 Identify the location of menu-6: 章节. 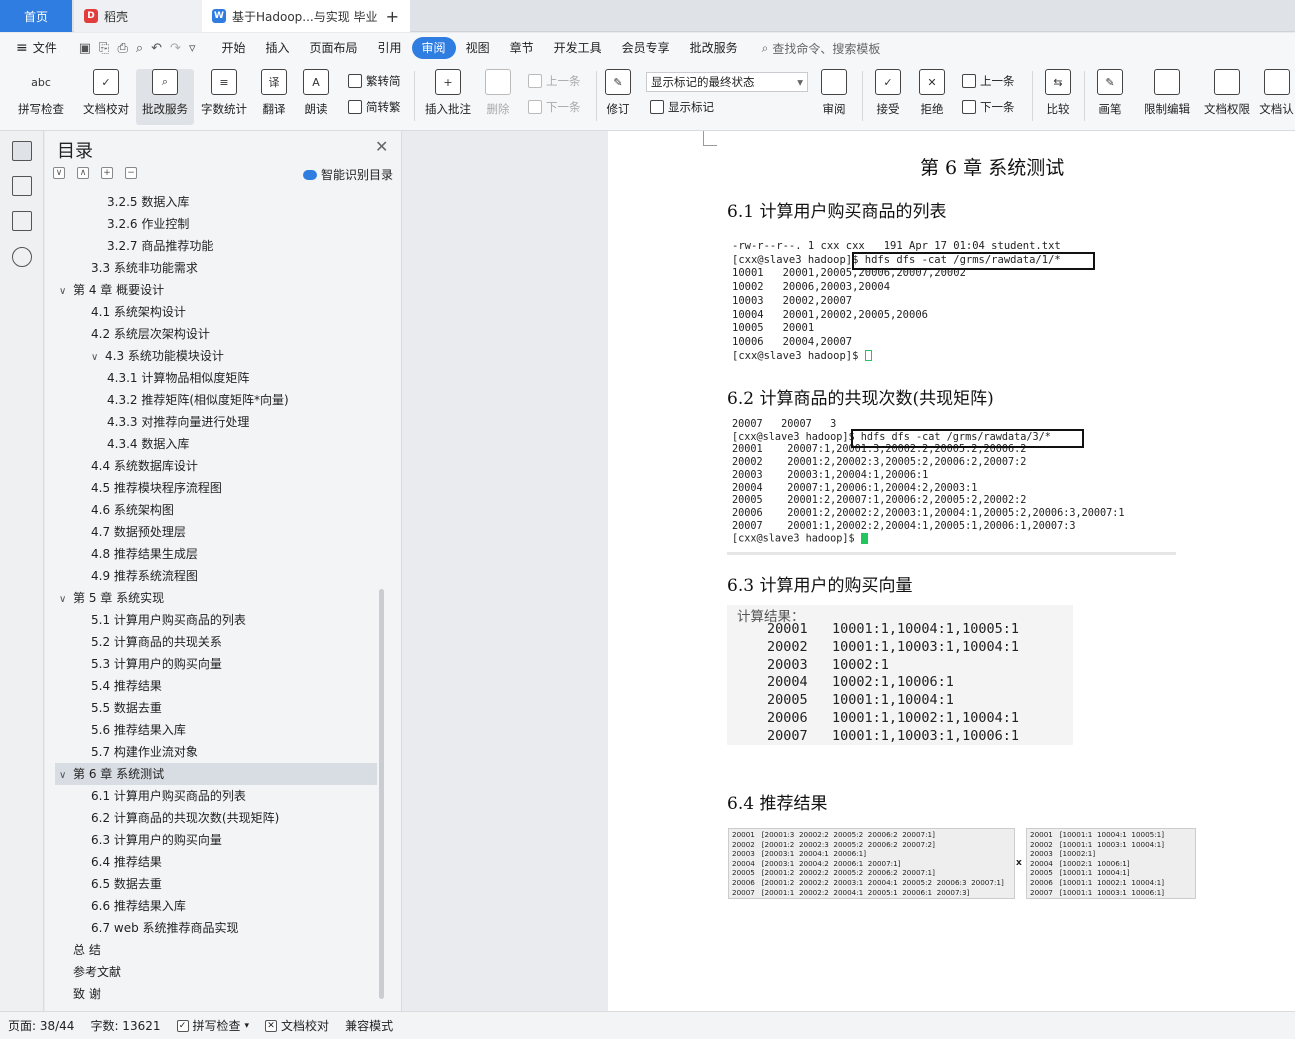
(522, 48).